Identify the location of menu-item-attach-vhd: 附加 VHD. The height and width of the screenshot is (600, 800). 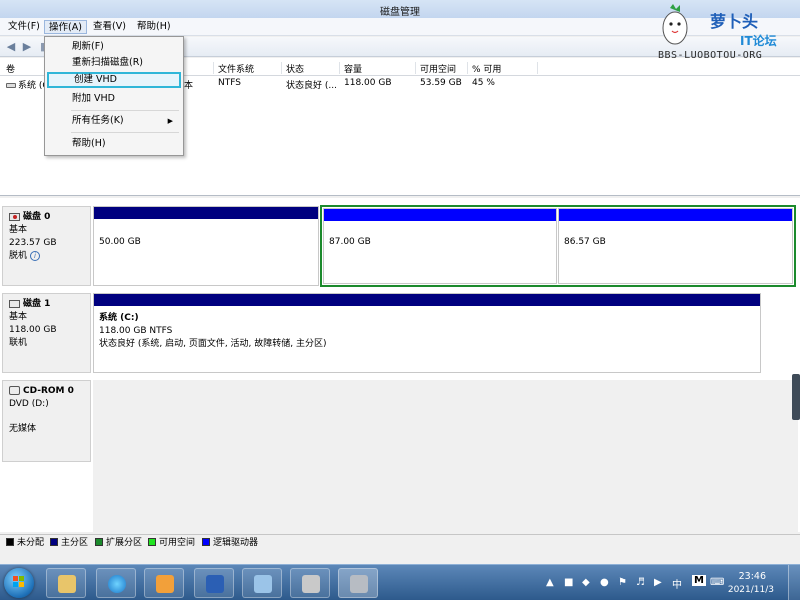
(114, 99).